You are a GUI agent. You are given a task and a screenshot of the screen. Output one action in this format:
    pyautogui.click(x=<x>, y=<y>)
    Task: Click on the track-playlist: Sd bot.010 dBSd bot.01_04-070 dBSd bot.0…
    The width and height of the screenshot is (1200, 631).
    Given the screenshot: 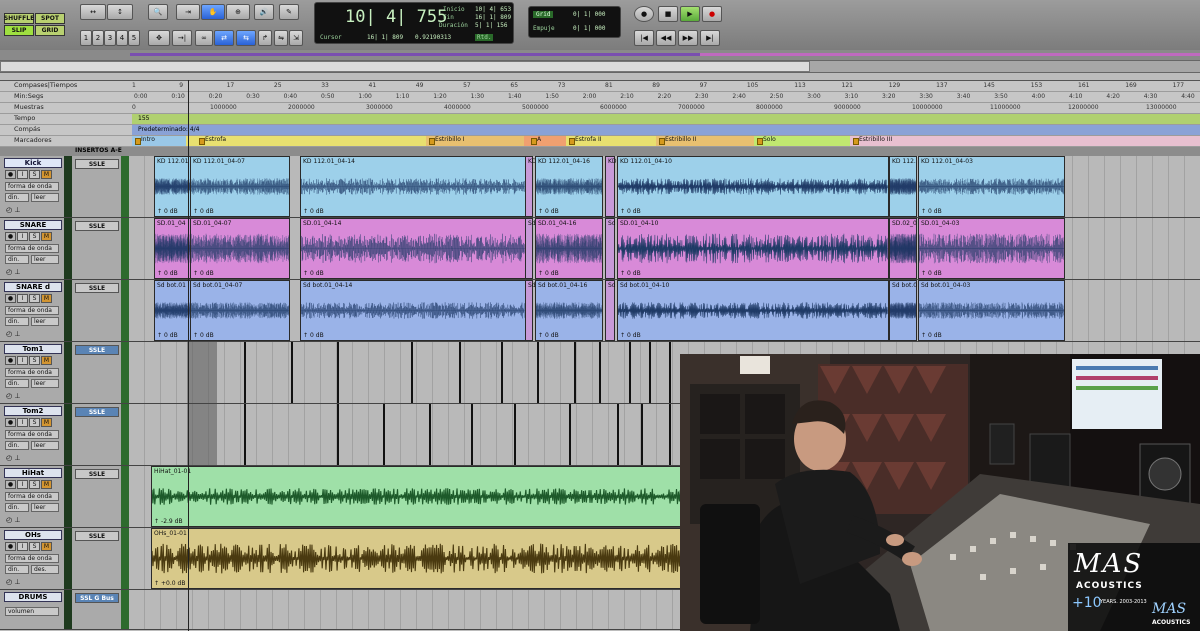 What is the action you would take?
    pyautogui.click(x=664, y=310)
    